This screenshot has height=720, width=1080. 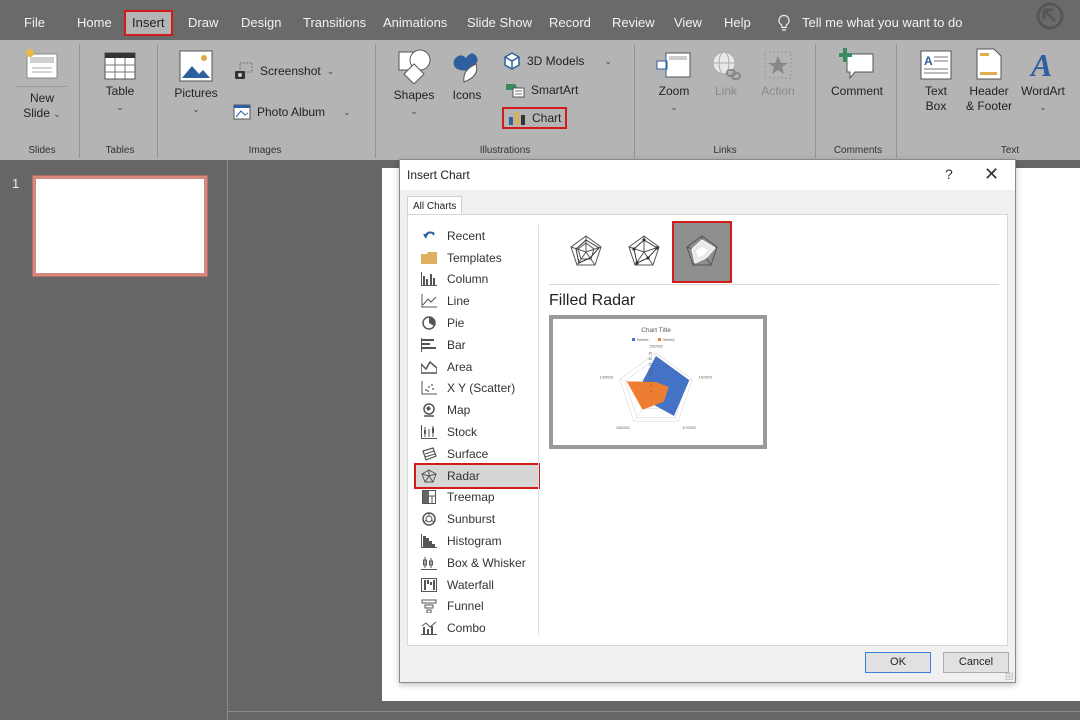 What do you see at coordinates (477, 236) in the screenshot?
I see `chart-category-recent: Recent` at bounding box center [477, 236].